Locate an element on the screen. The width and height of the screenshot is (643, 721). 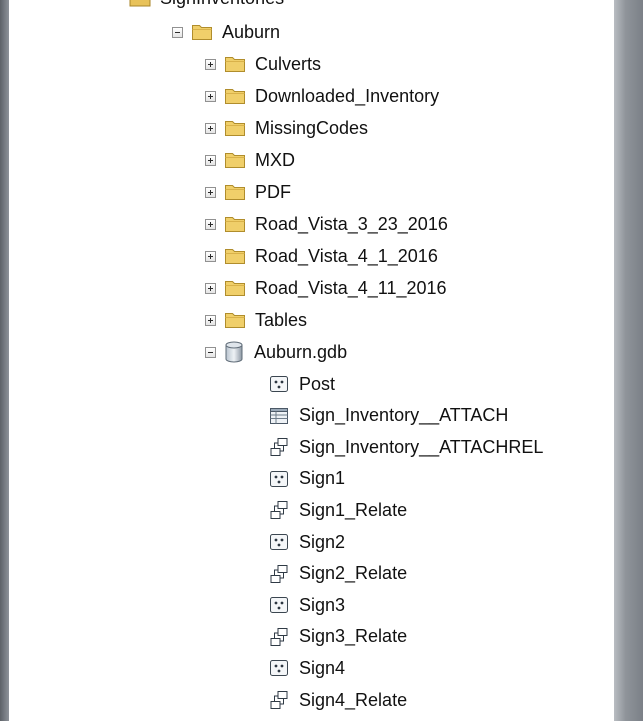
tree-label: Sign2 is located at coordinates (322, 541).